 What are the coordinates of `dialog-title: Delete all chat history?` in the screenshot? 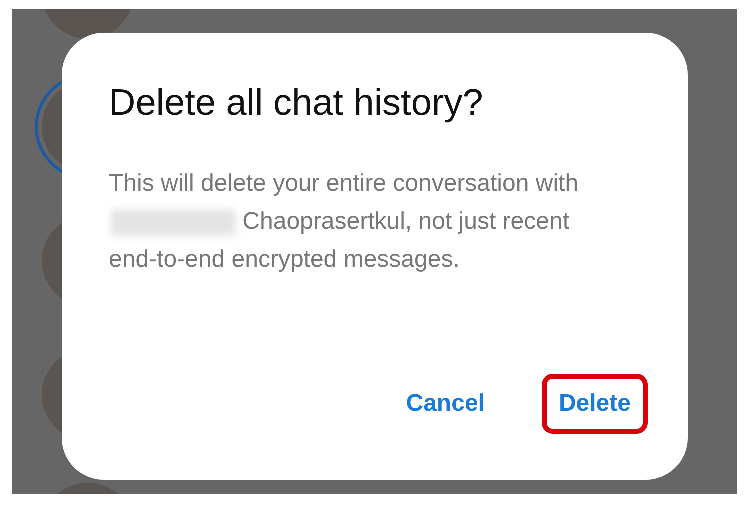 It's located at (296, 103).